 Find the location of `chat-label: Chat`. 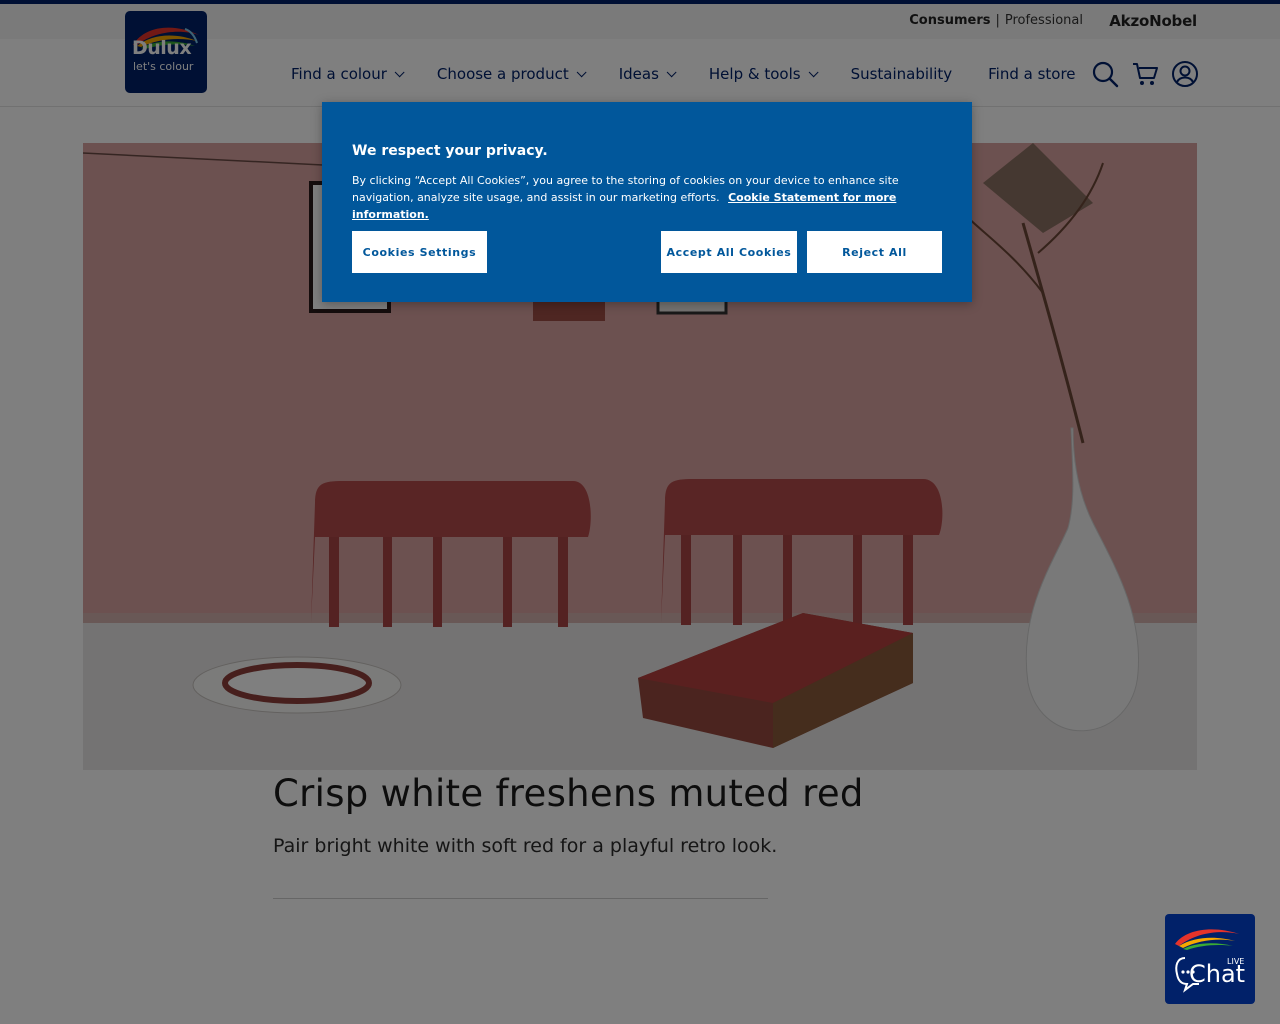

chat-label: Chat is located at coordinates (1217, 974).